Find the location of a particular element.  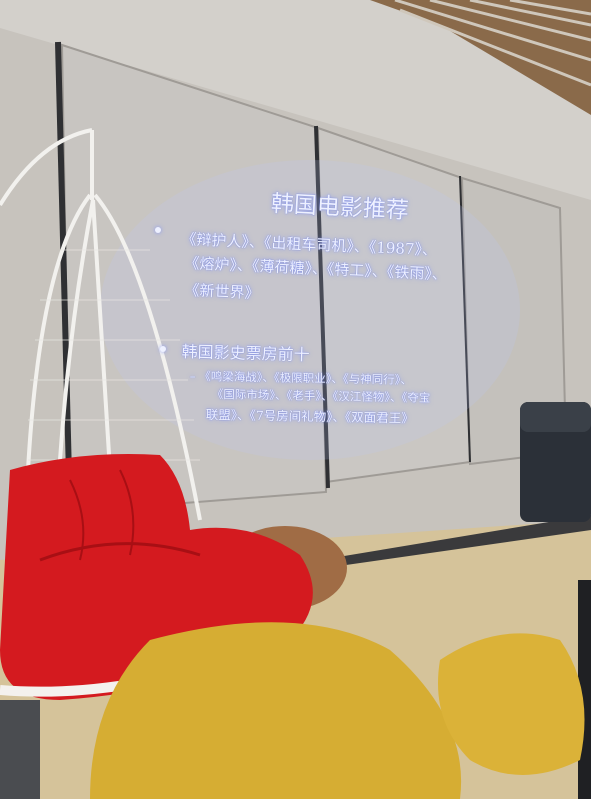

slide-title: 韩国电影推荐 is located at coordinates (340, 207).